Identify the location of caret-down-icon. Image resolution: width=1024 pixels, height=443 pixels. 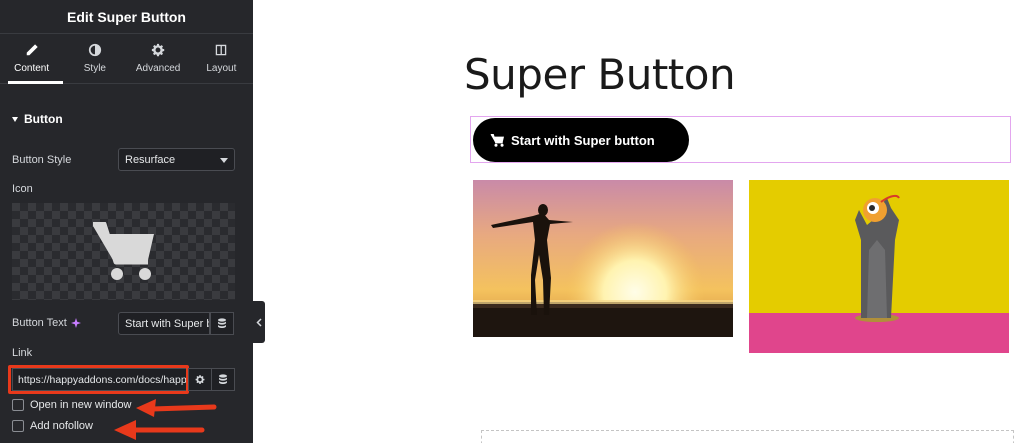
(15, 119).